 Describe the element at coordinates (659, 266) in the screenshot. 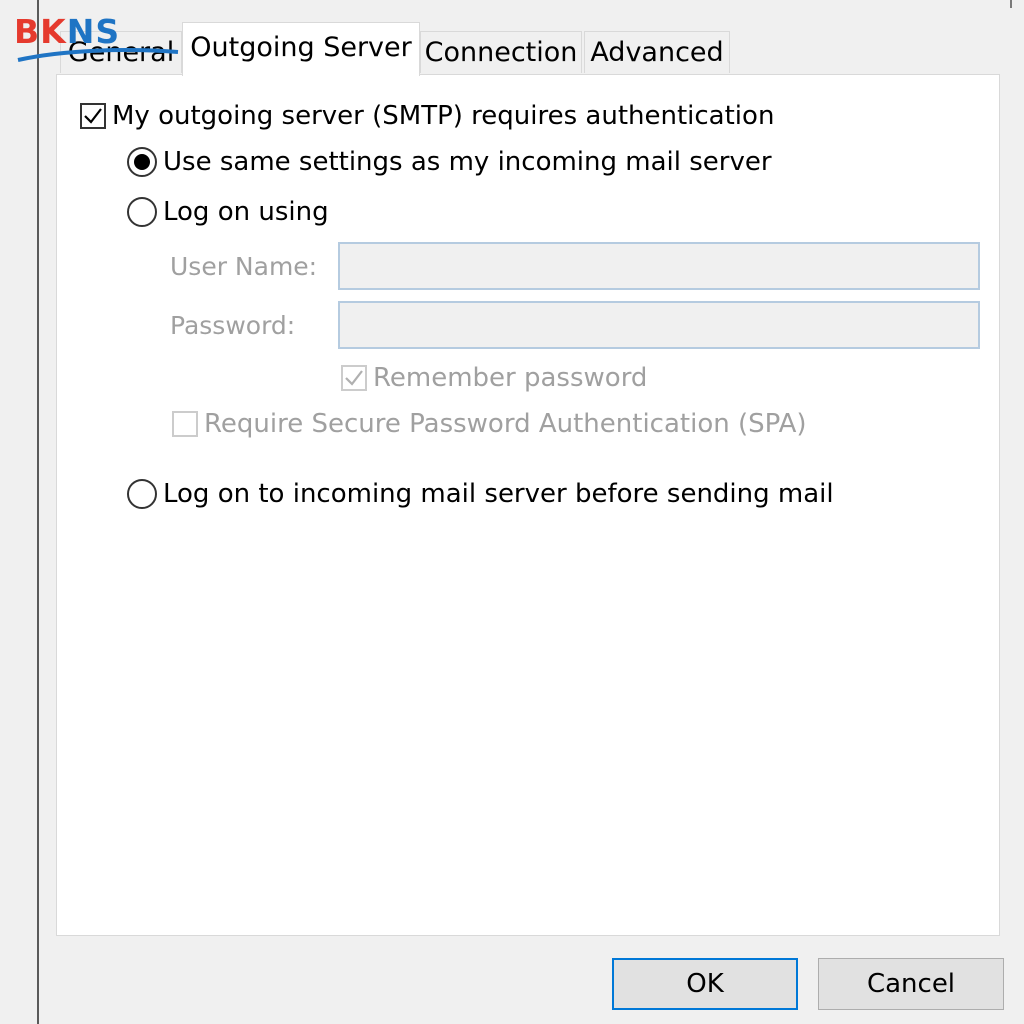

I see `user-name-input` at that location.